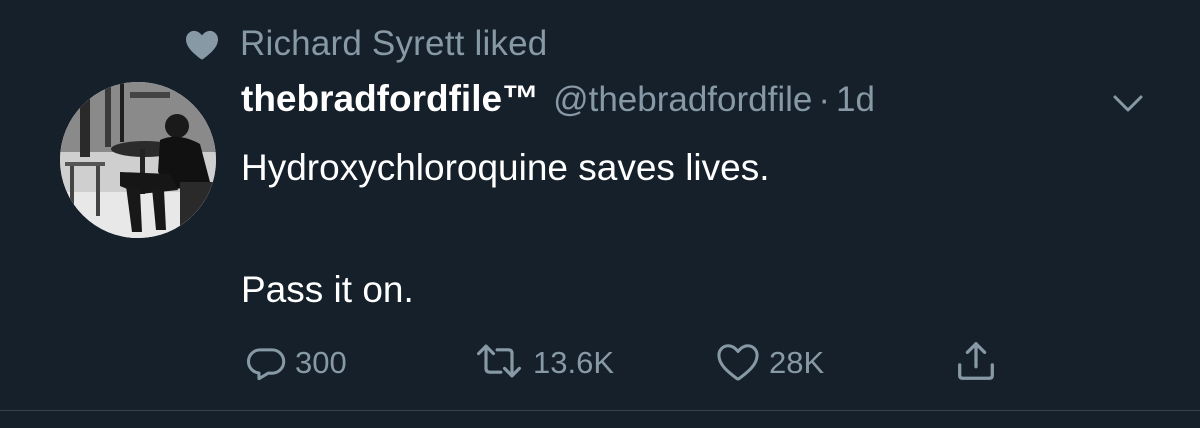 This screenshot has height=428, width=1200. I want to click on reply-button: 300, so click(294, 363).